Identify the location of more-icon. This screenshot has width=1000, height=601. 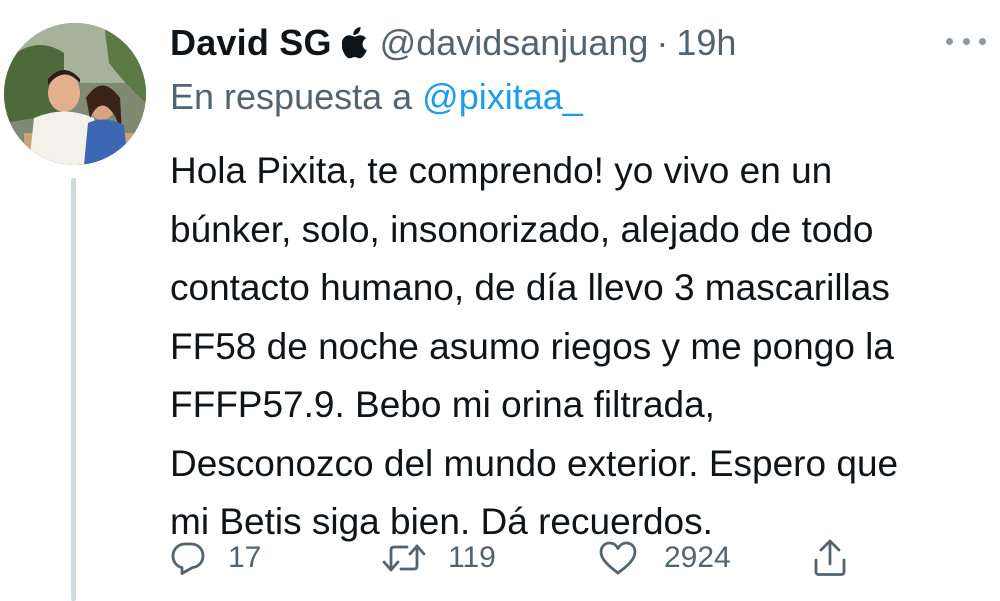
(966, 41).